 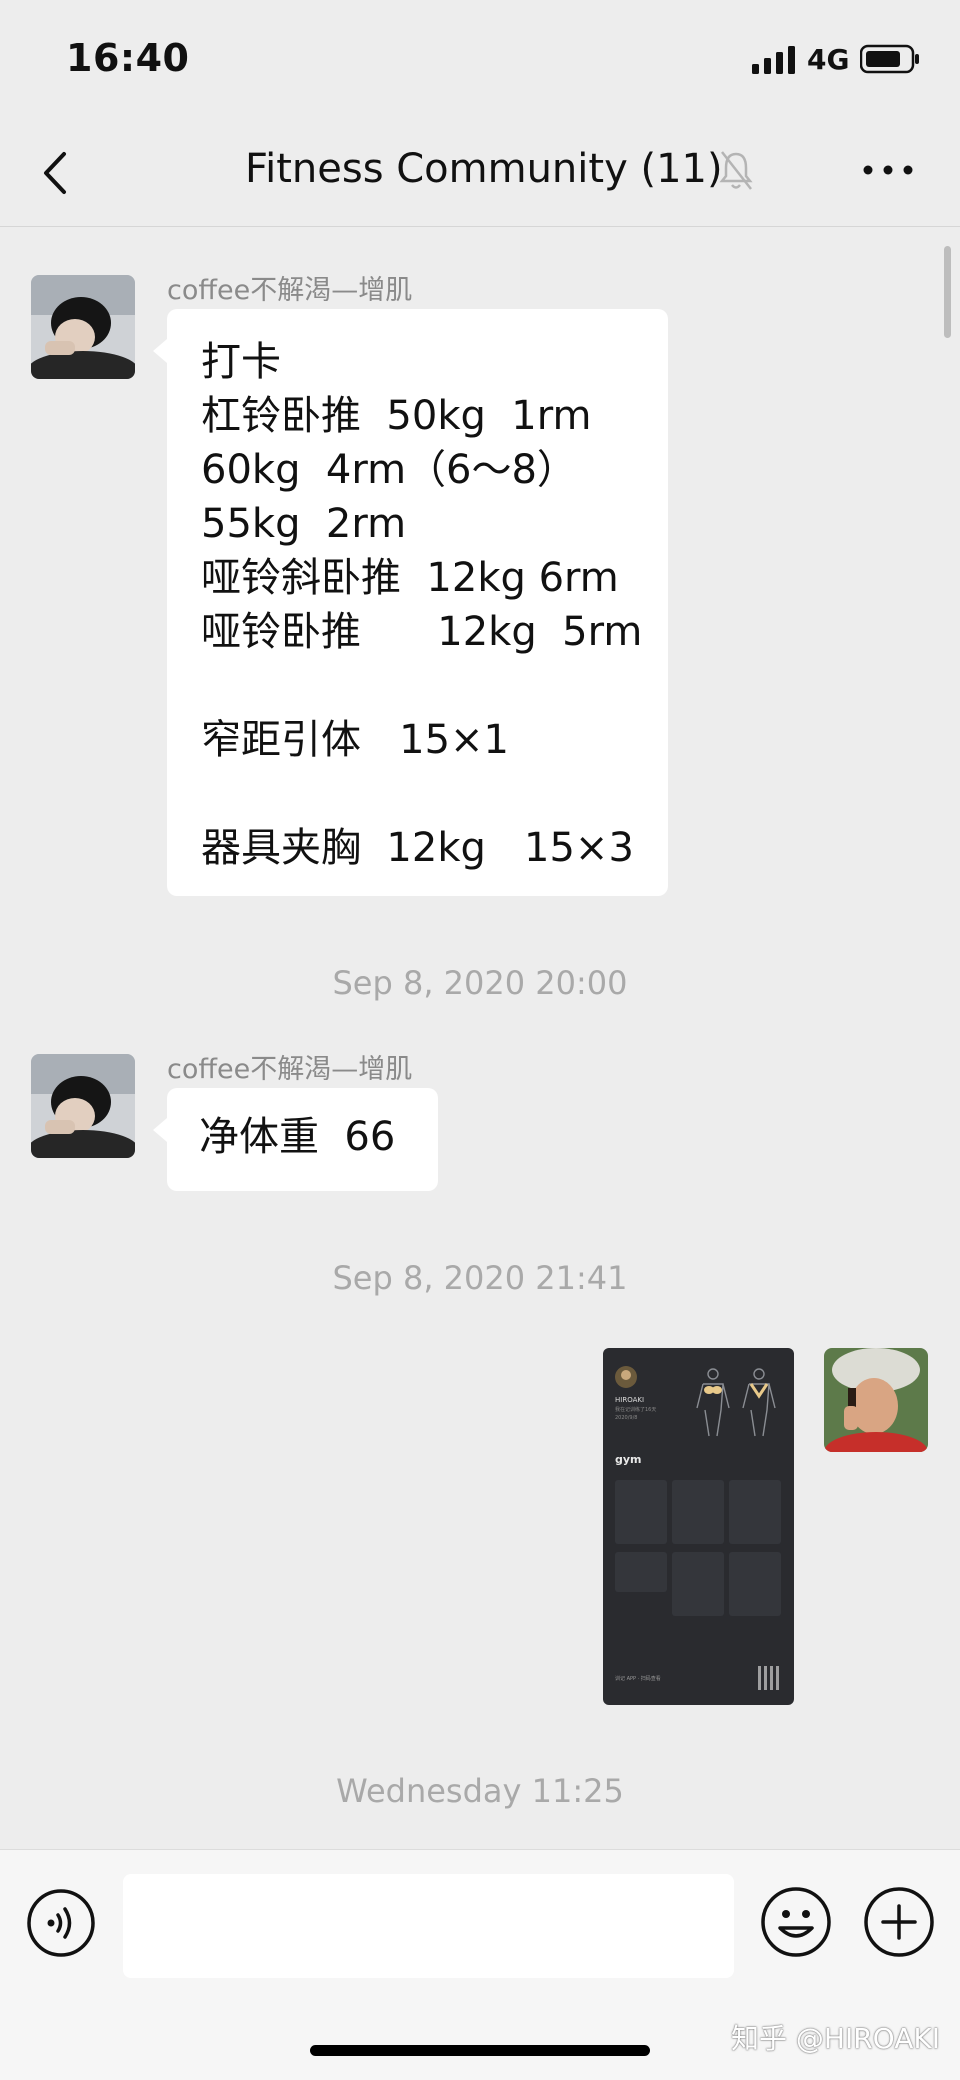 What do you see at coordinates (773, 60) in the screenshot?
I see `signal-icon` at bounding box center [773, 60].